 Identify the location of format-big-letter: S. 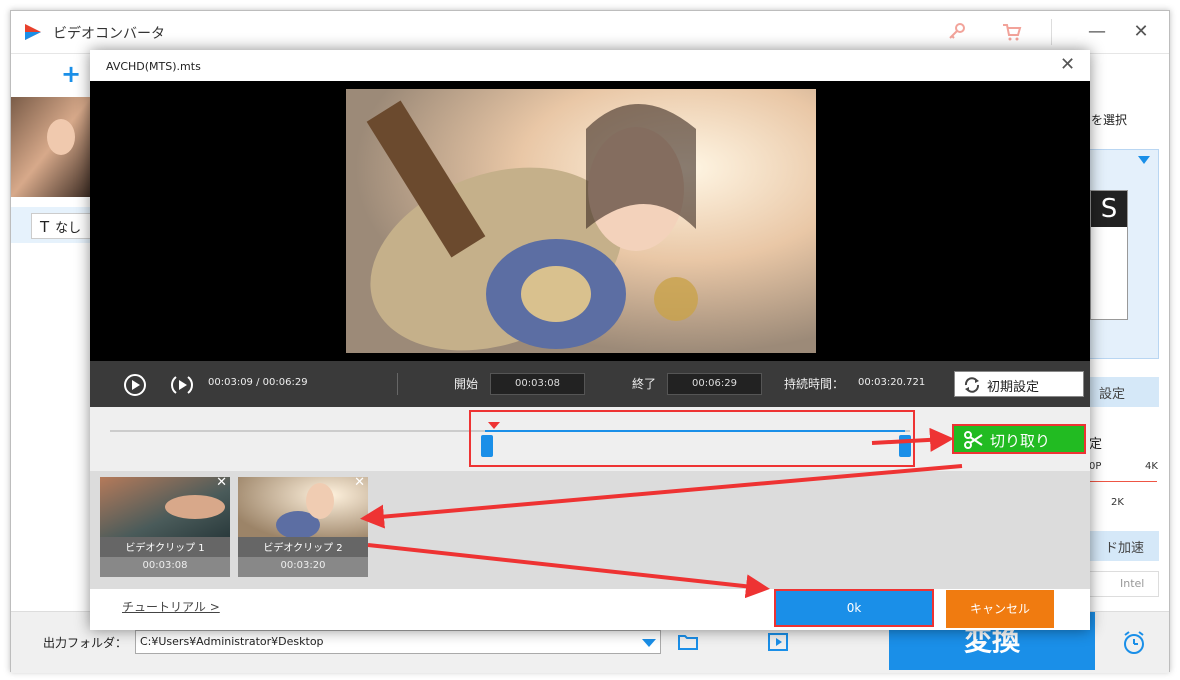
(1109, 209).